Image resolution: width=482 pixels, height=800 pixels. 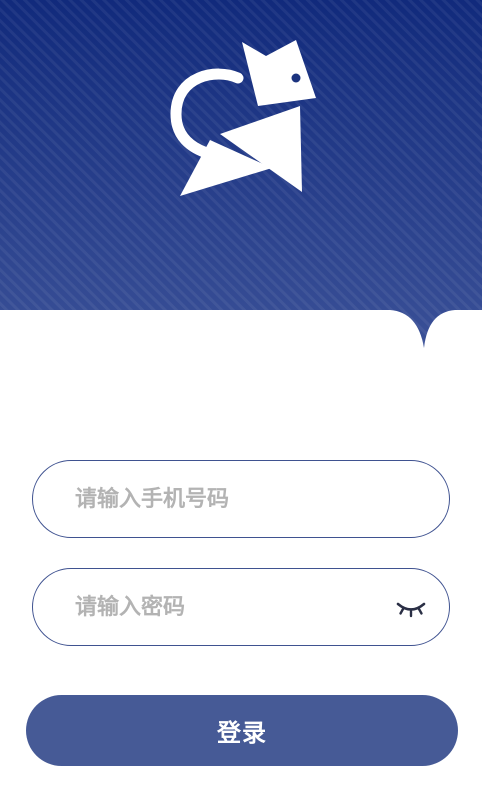 What do you see at coordinates (243, 118) in the screenshot?
I see `cat-logo-icon` at bounding box center [243, 118].